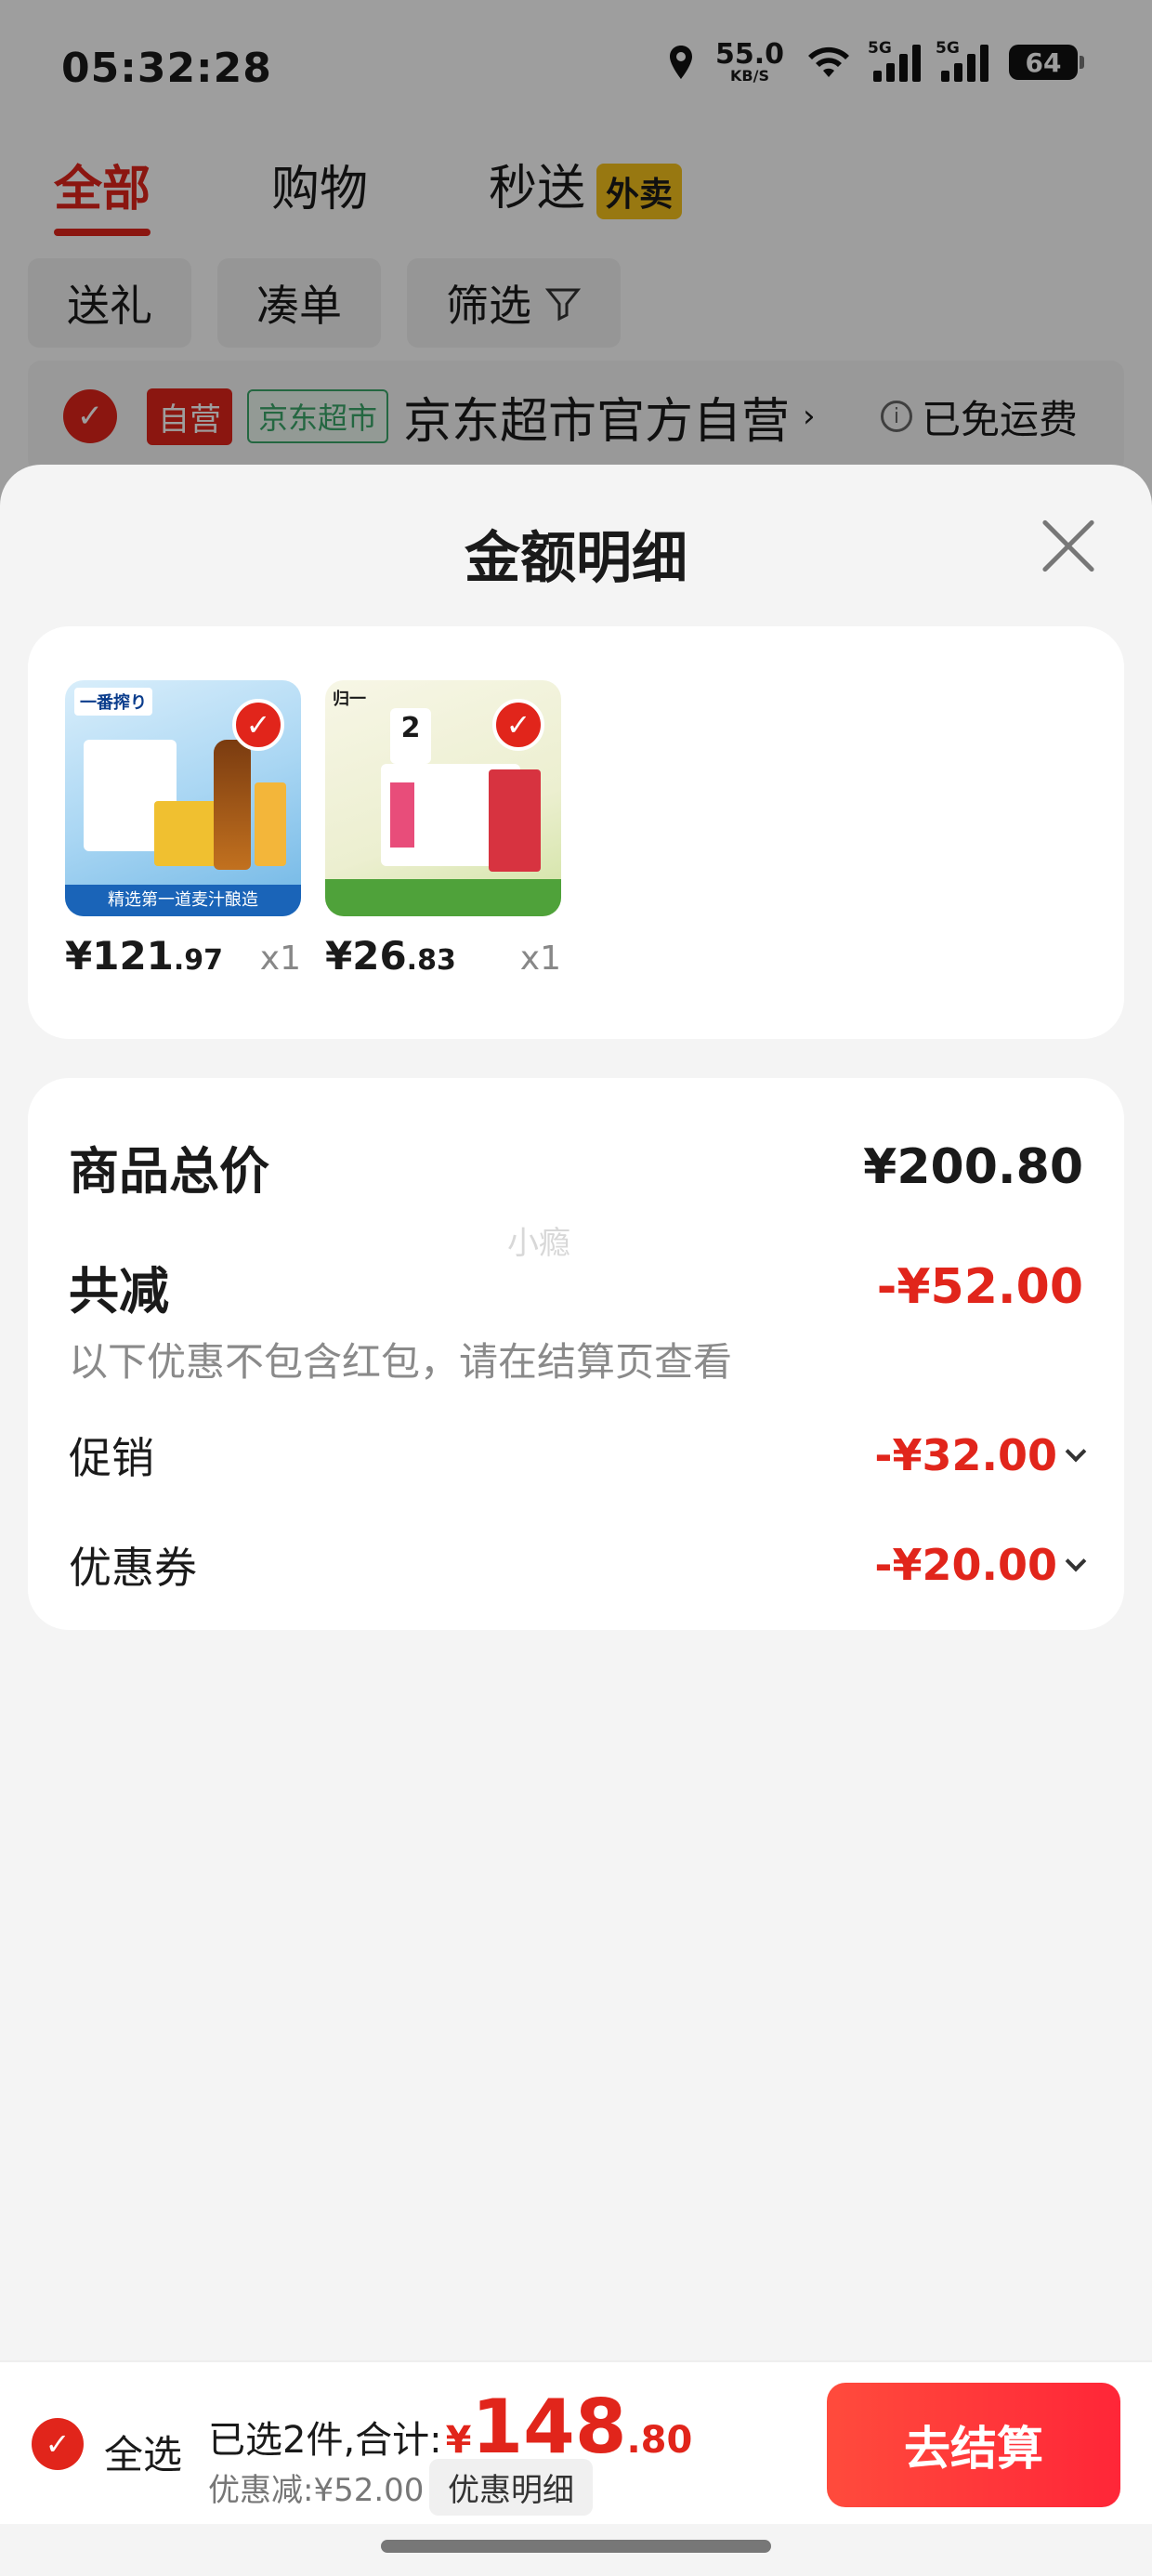 This screenshot has height=2576, width=1152. I want to click on home-indicator, so click(576, 2546).